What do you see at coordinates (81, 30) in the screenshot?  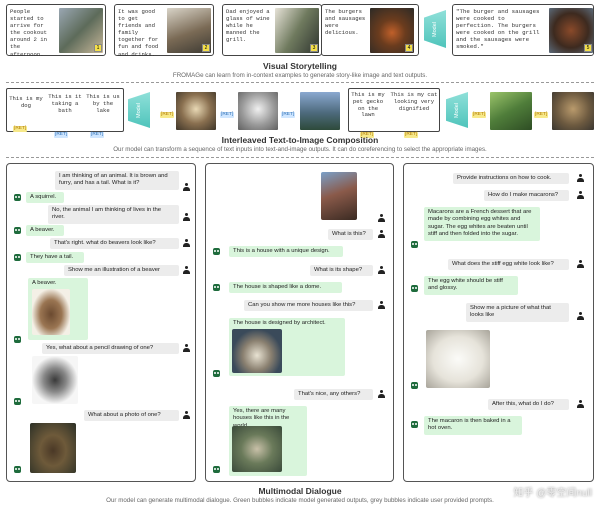 I see `story-image-1: 1` at bounding box center [81, 30].